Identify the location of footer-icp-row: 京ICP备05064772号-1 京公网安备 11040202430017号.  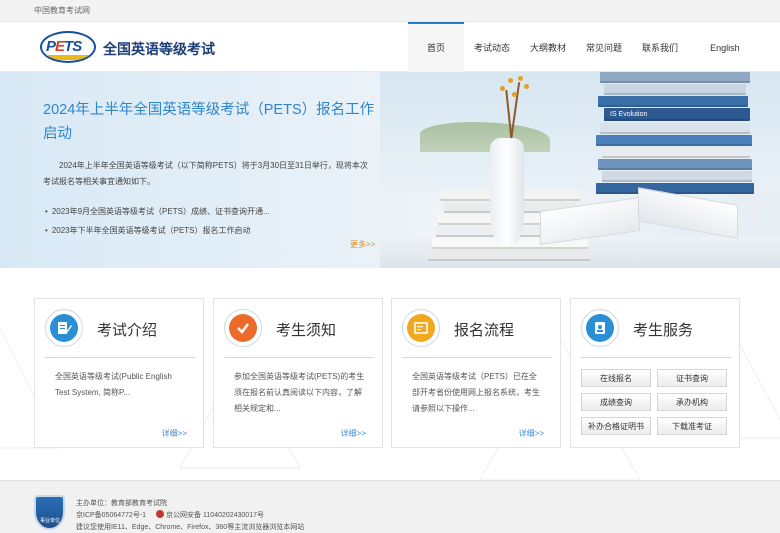
(170, 515).